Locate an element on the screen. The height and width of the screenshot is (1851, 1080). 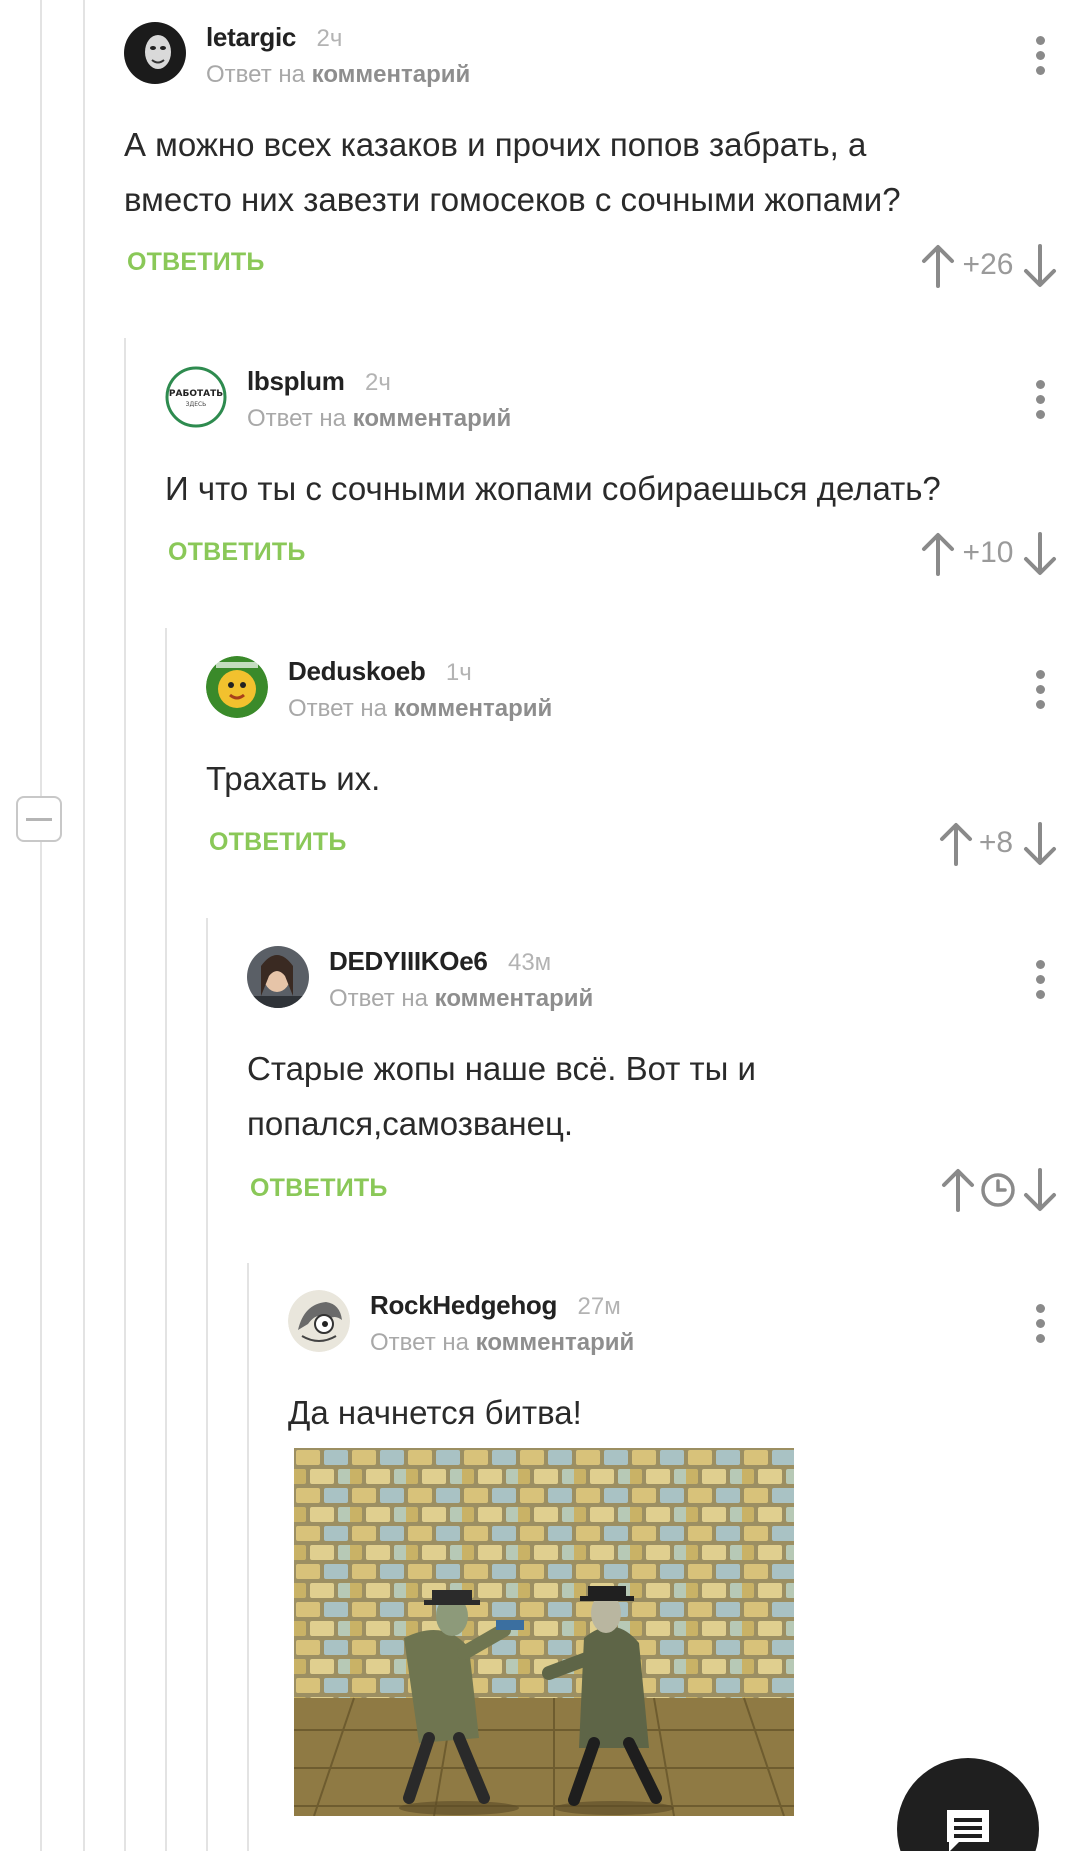
avatar: РАБОТАТЬ ЗДЕСЬ is located at coordinates (196, 397).